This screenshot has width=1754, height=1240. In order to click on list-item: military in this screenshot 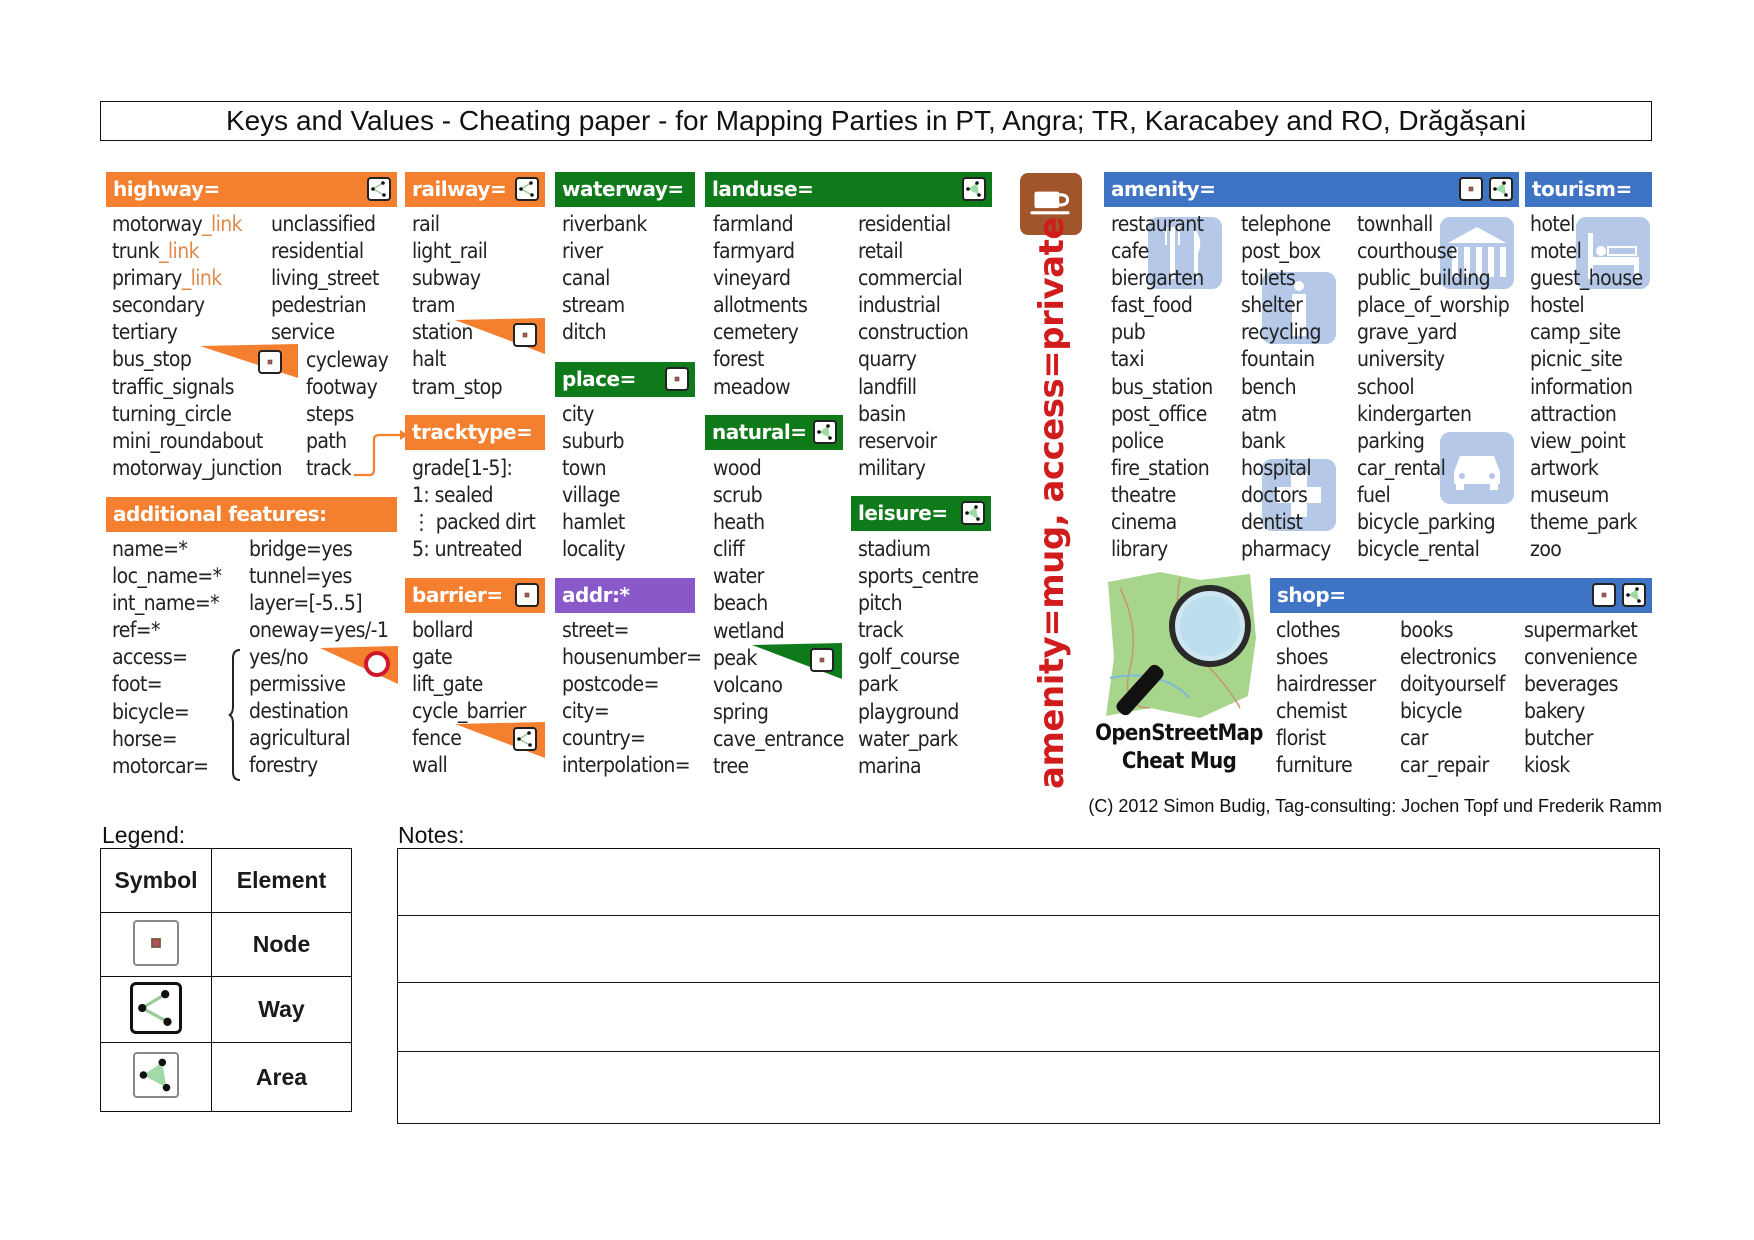, I will do `click(892, 467)`.